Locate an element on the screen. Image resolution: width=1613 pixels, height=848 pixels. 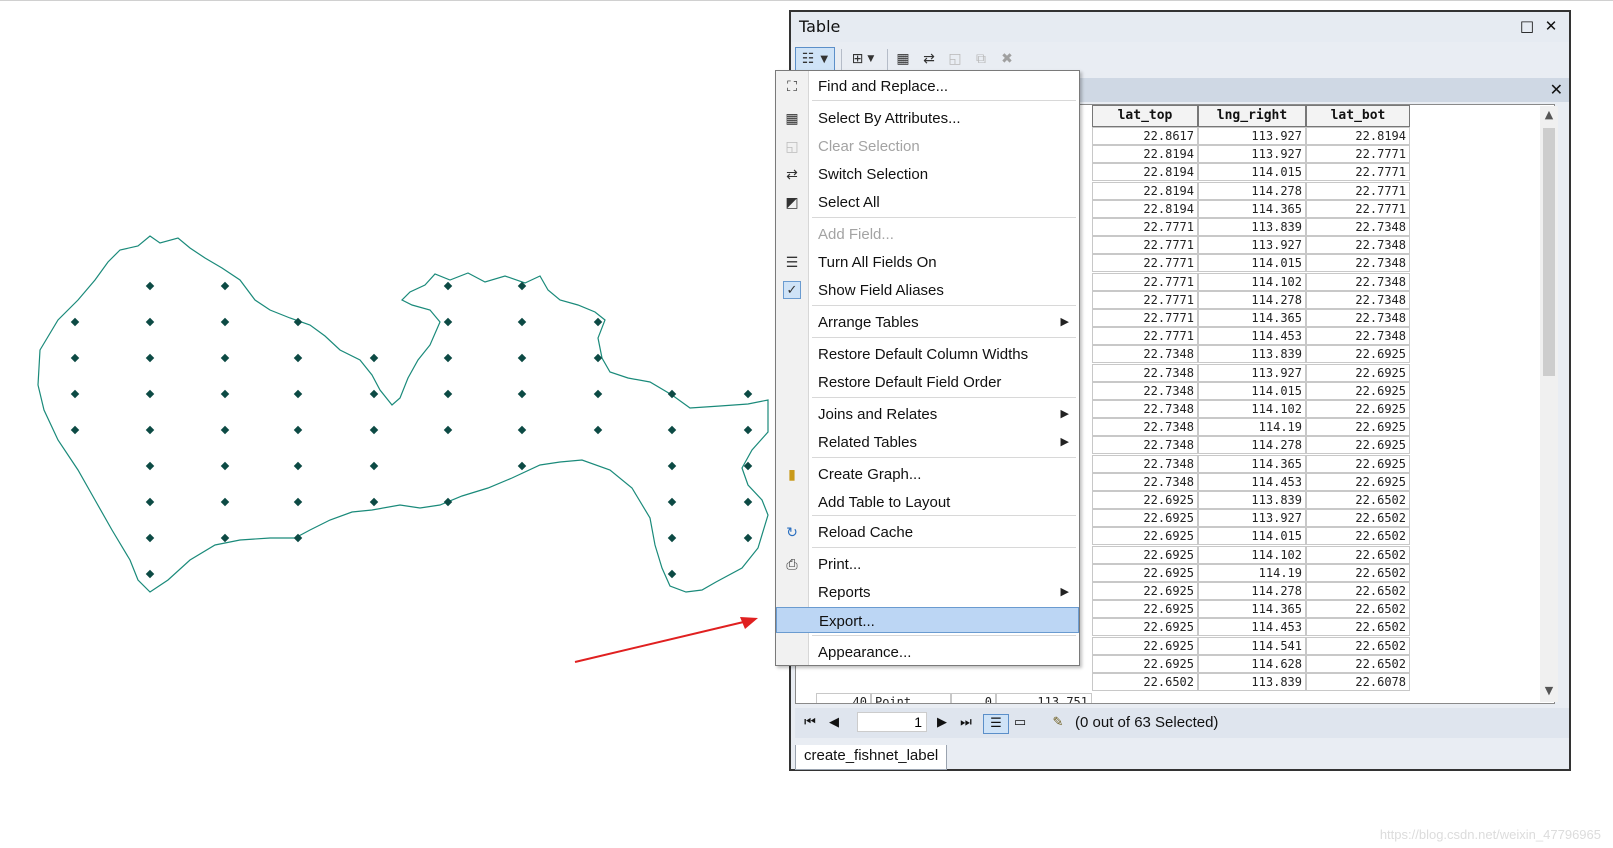
delete-icon: ✖ is located at coordinates (1007, 59).